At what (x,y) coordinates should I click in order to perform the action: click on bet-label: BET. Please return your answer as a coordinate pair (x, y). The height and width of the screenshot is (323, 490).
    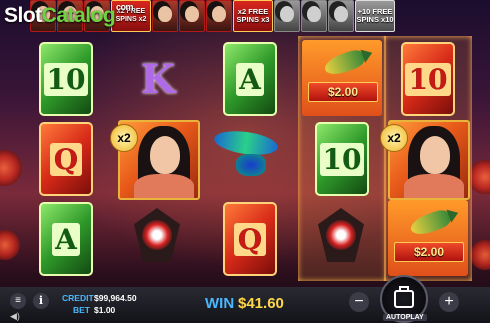
    Looking at the image, I should click on (81, 310).